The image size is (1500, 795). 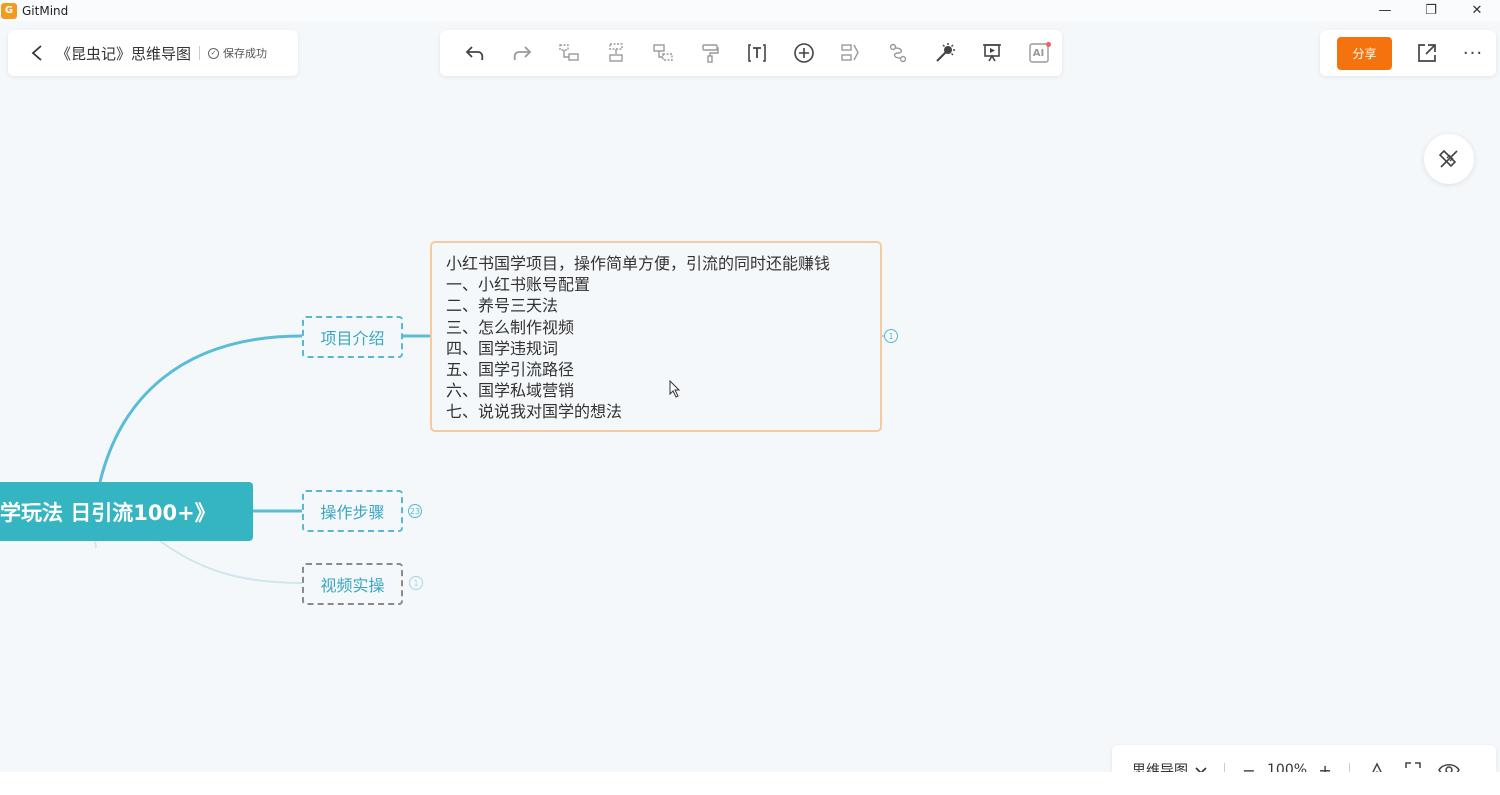 What do you see at coordinates (502, 348) in the screenshot?
I see `note-line: 四、国学违规词` at bounding box center [502, 348].